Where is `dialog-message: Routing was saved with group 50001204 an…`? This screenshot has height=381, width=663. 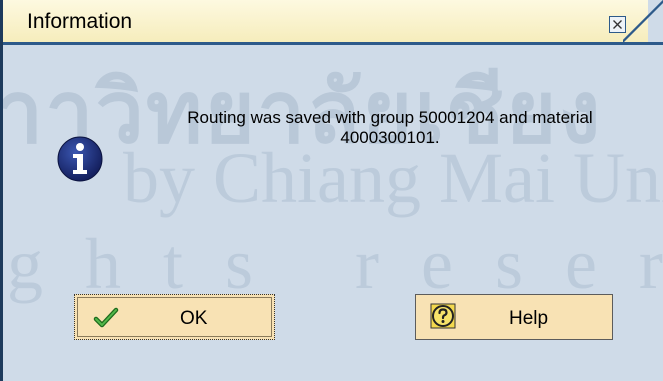 dialog-message: Routing was saved with group 50001204 an… is located at coordinates (390, 128).